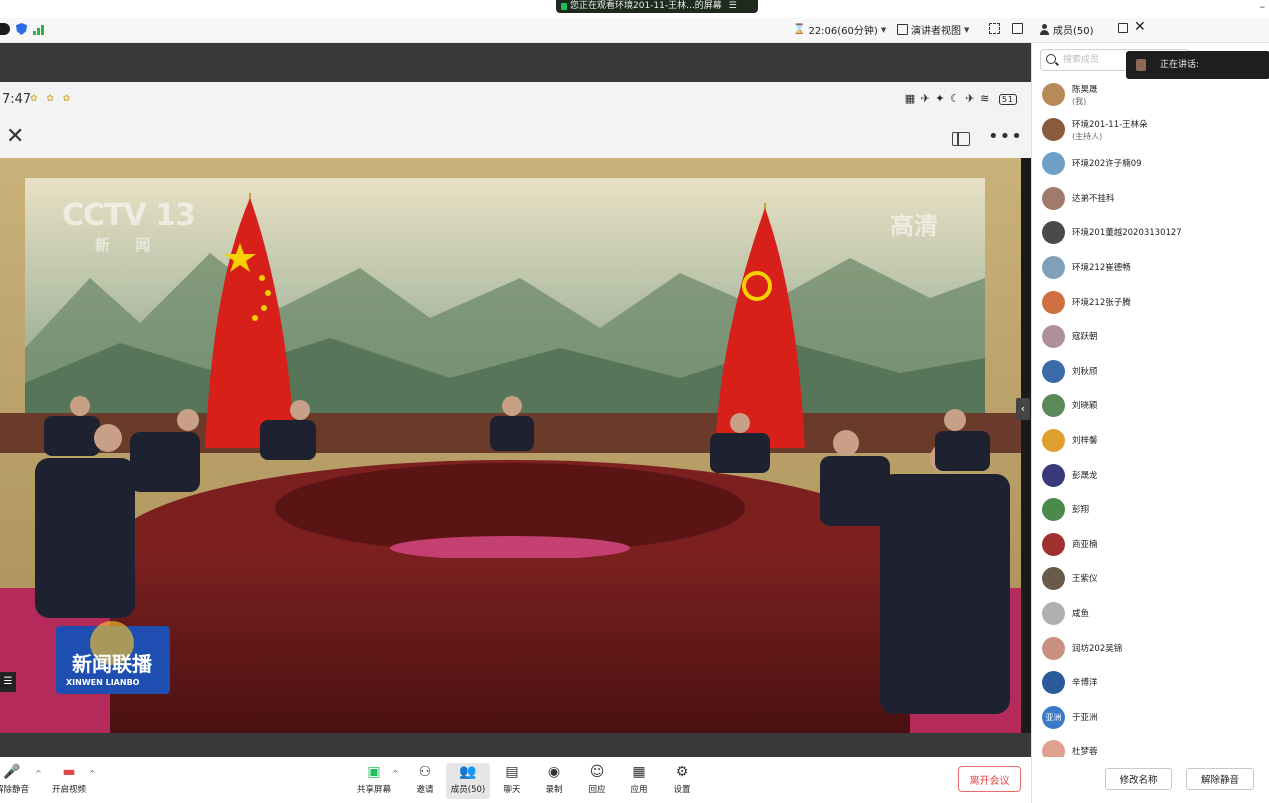 Image resolution: width=1269 pixels, height=803 pixels. Describe the element at coordinates (1085, 683) in the screenshot. I see `participant-name: 辛博洋` at that location.